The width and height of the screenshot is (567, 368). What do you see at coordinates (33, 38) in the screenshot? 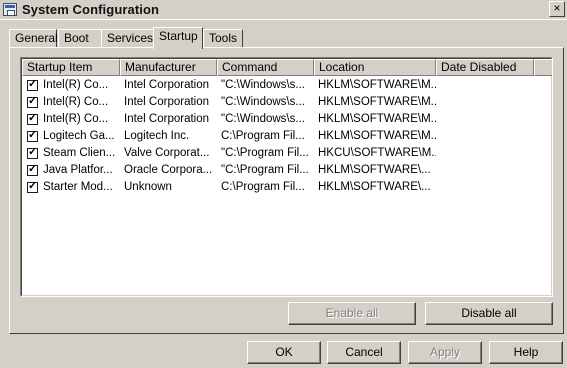
I see `tab-general: General` at bounding box center [33, 38].